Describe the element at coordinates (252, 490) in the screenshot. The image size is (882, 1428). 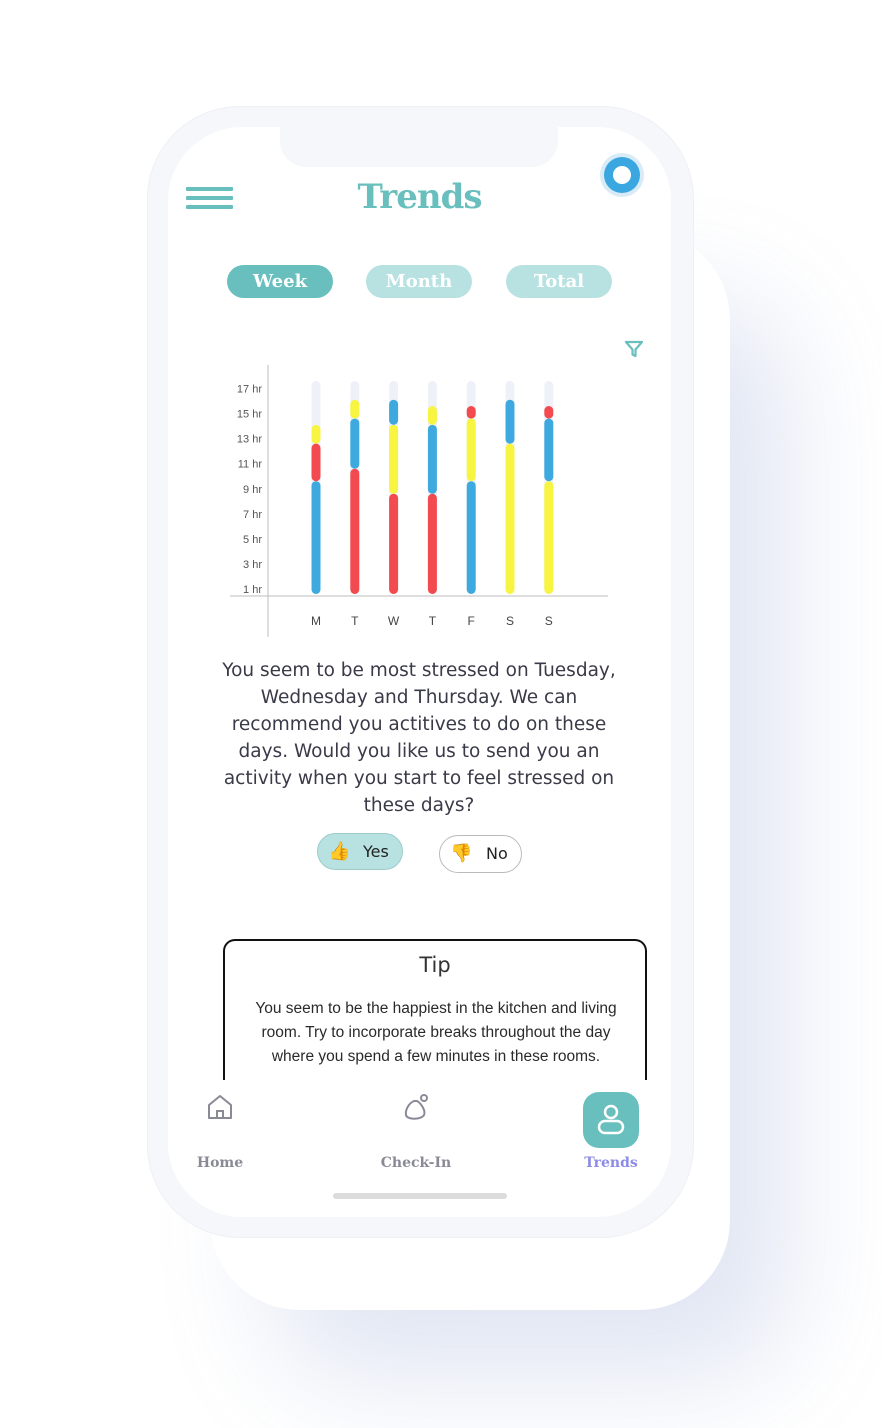
I see `y-tick-label: 9 hr` at that location.